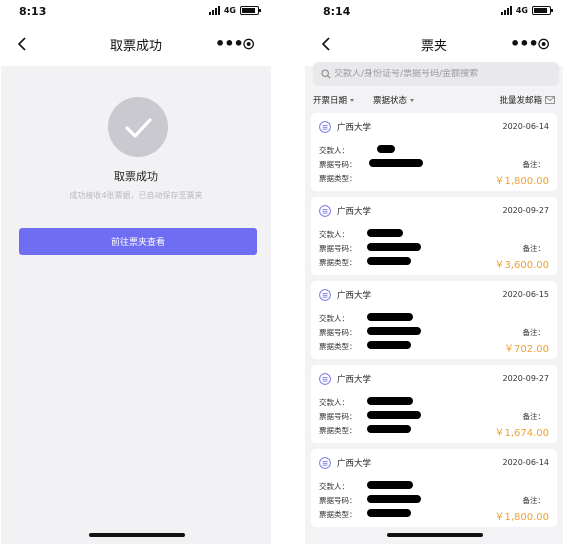 The width and height of the screenshot is (563, 544). Describe the element at coordinates (521, 433) in the screenshot. I see `ticket-amount: ￥1,674.00` at that location.